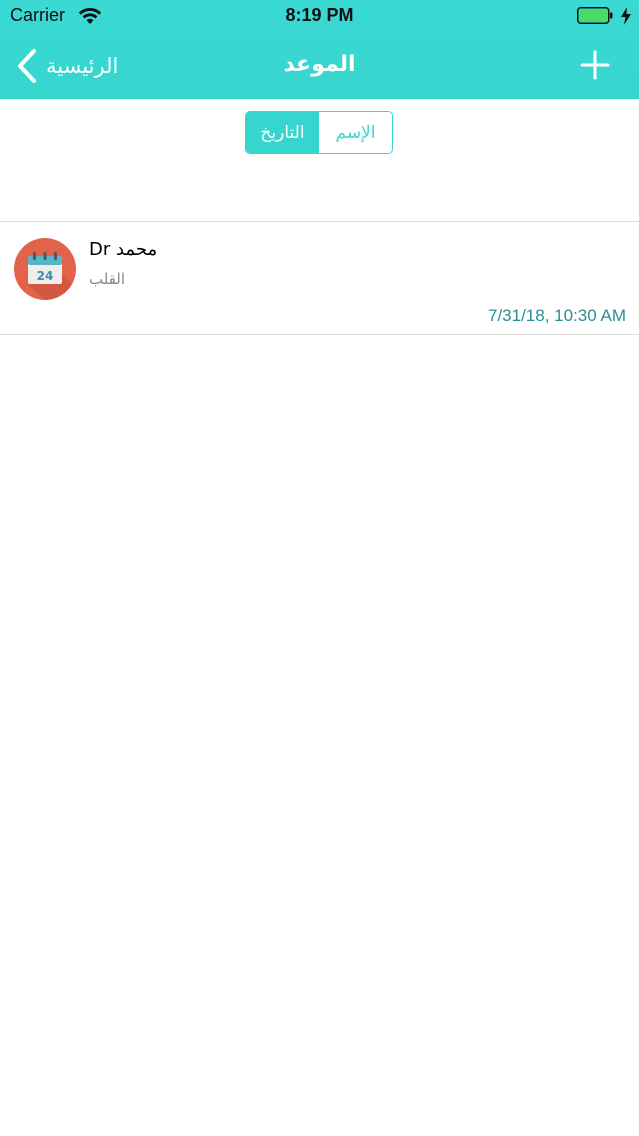 This screenshot has width=639, height=1136. Describe the element at coordinates (557, 315) in the screenshot. I see `appointment-datetime: 7/31/18, 10:30 AM` at that location.